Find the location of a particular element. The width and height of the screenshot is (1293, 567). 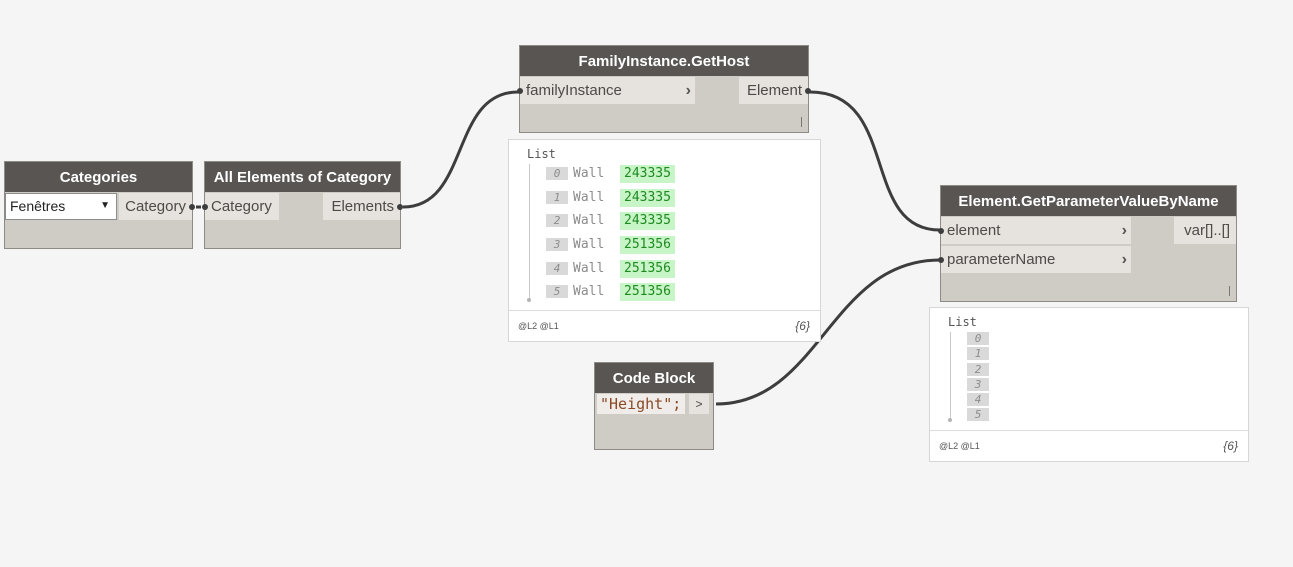

code-block-node: Code Block "Height"; > is located at coordinates (654, 406).